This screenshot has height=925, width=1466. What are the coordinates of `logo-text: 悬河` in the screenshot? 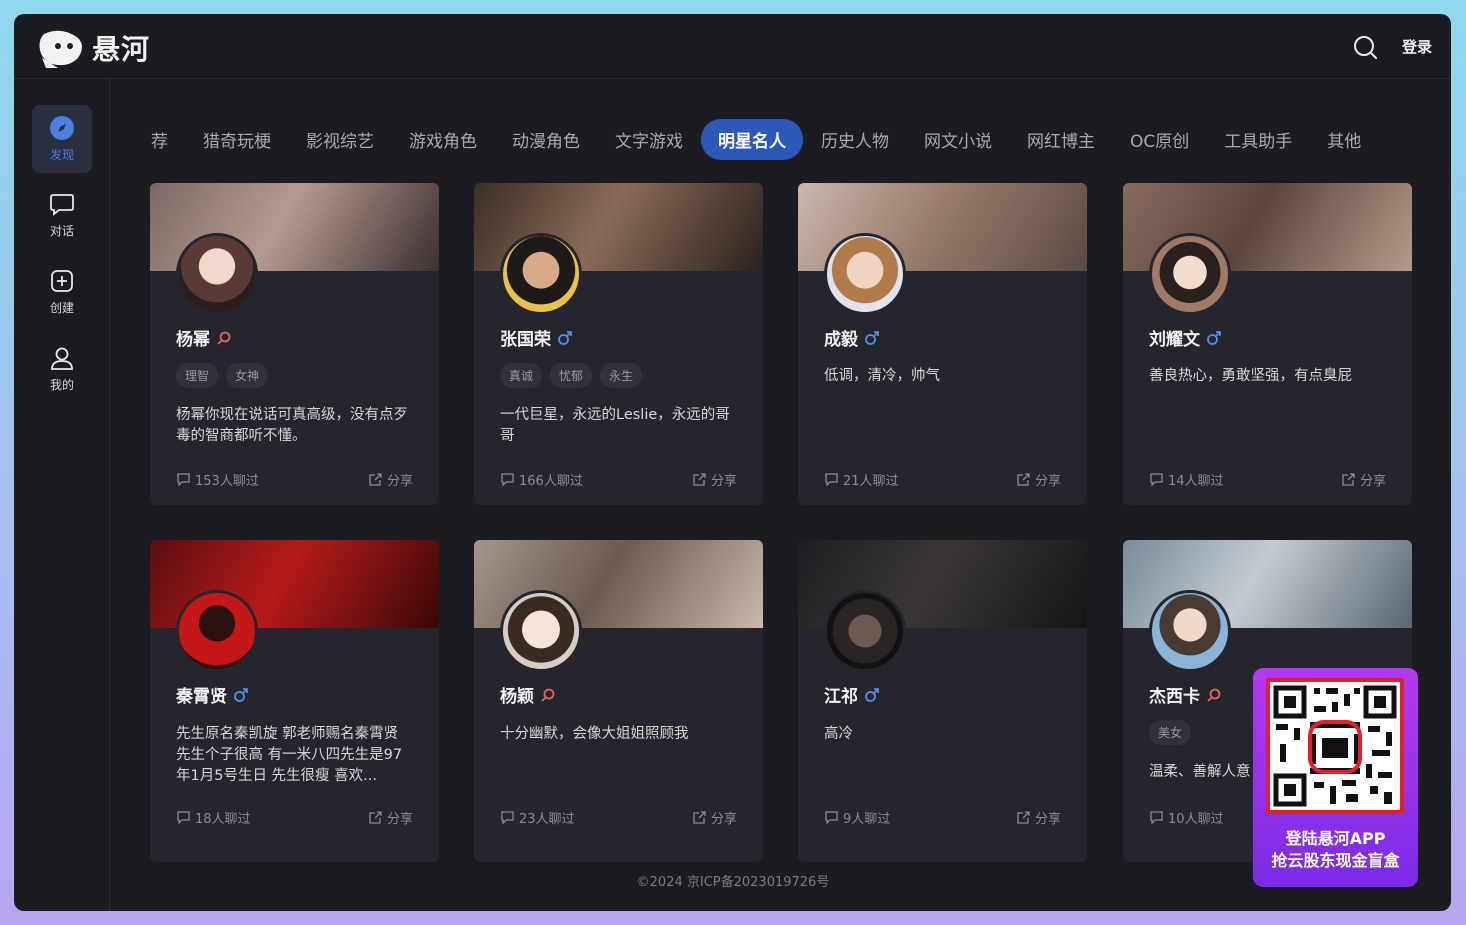 It's located at (121, 49).